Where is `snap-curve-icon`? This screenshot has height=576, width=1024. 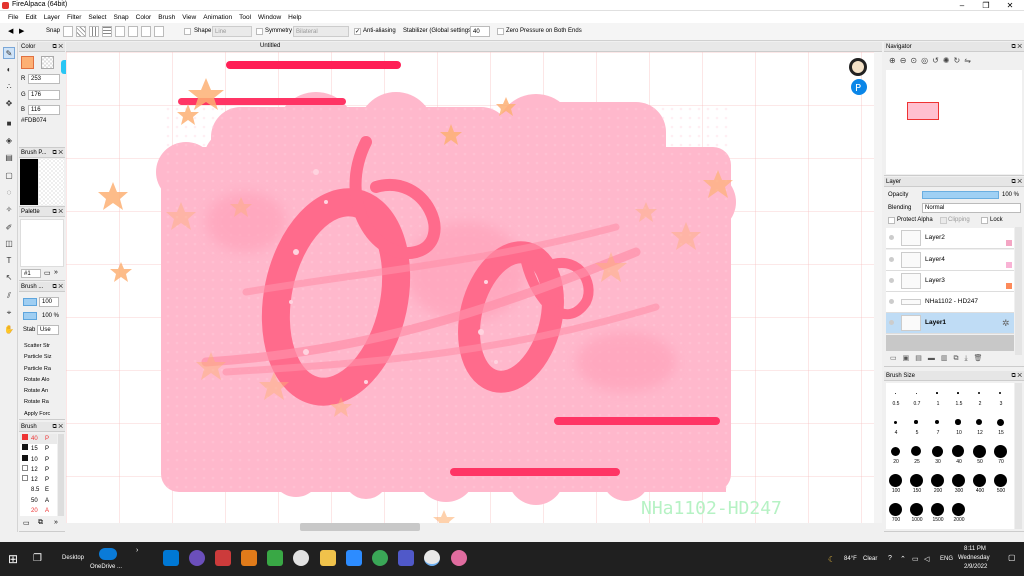
snap-curve-icon is located at coordinates (146, 31).